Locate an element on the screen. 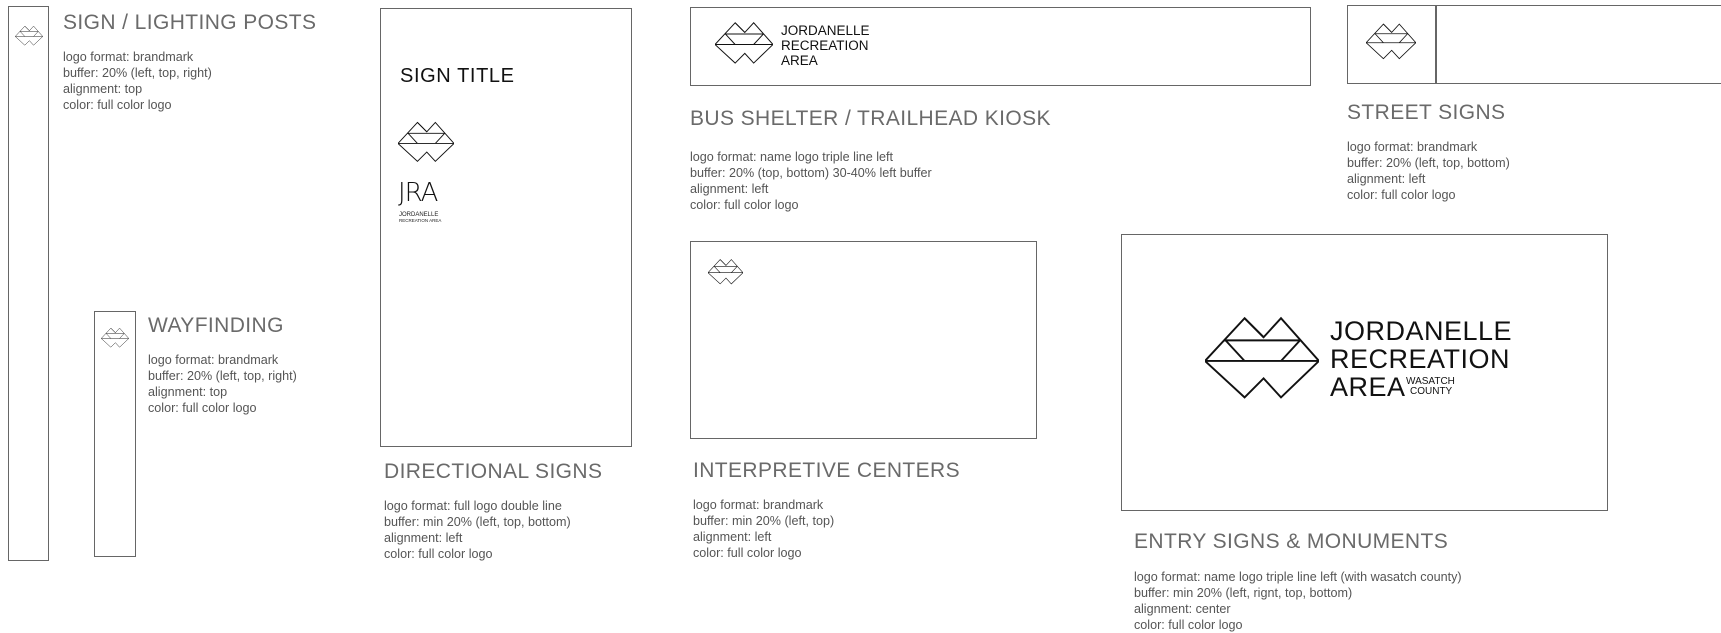 This screenshot has height=633, width=1721. bus-shelter-brandmark-icon is located at coordinates (744, 43).